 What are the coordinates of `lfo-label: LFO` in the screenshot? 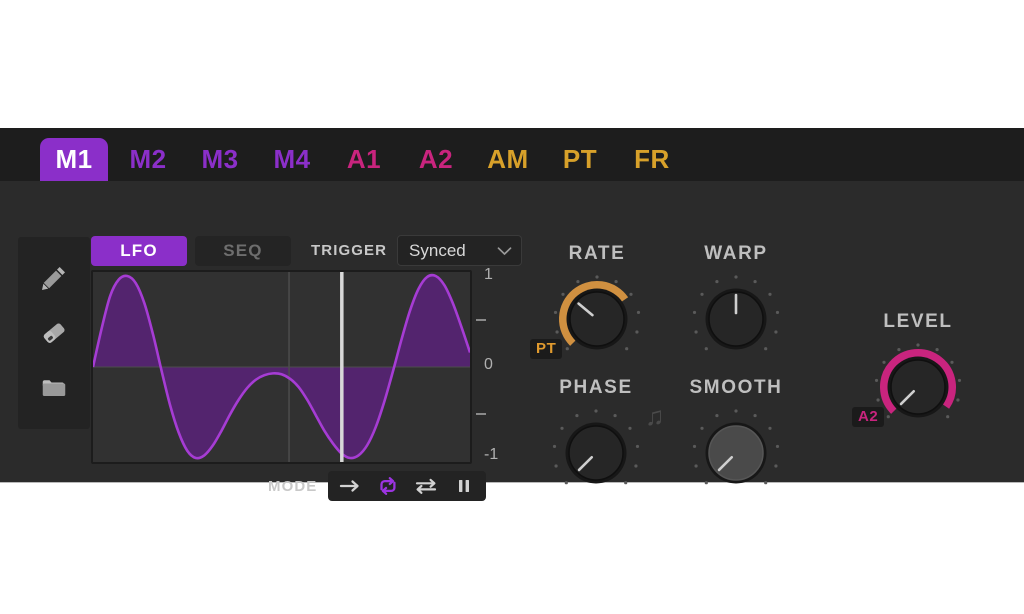 It's located at (139, 250).